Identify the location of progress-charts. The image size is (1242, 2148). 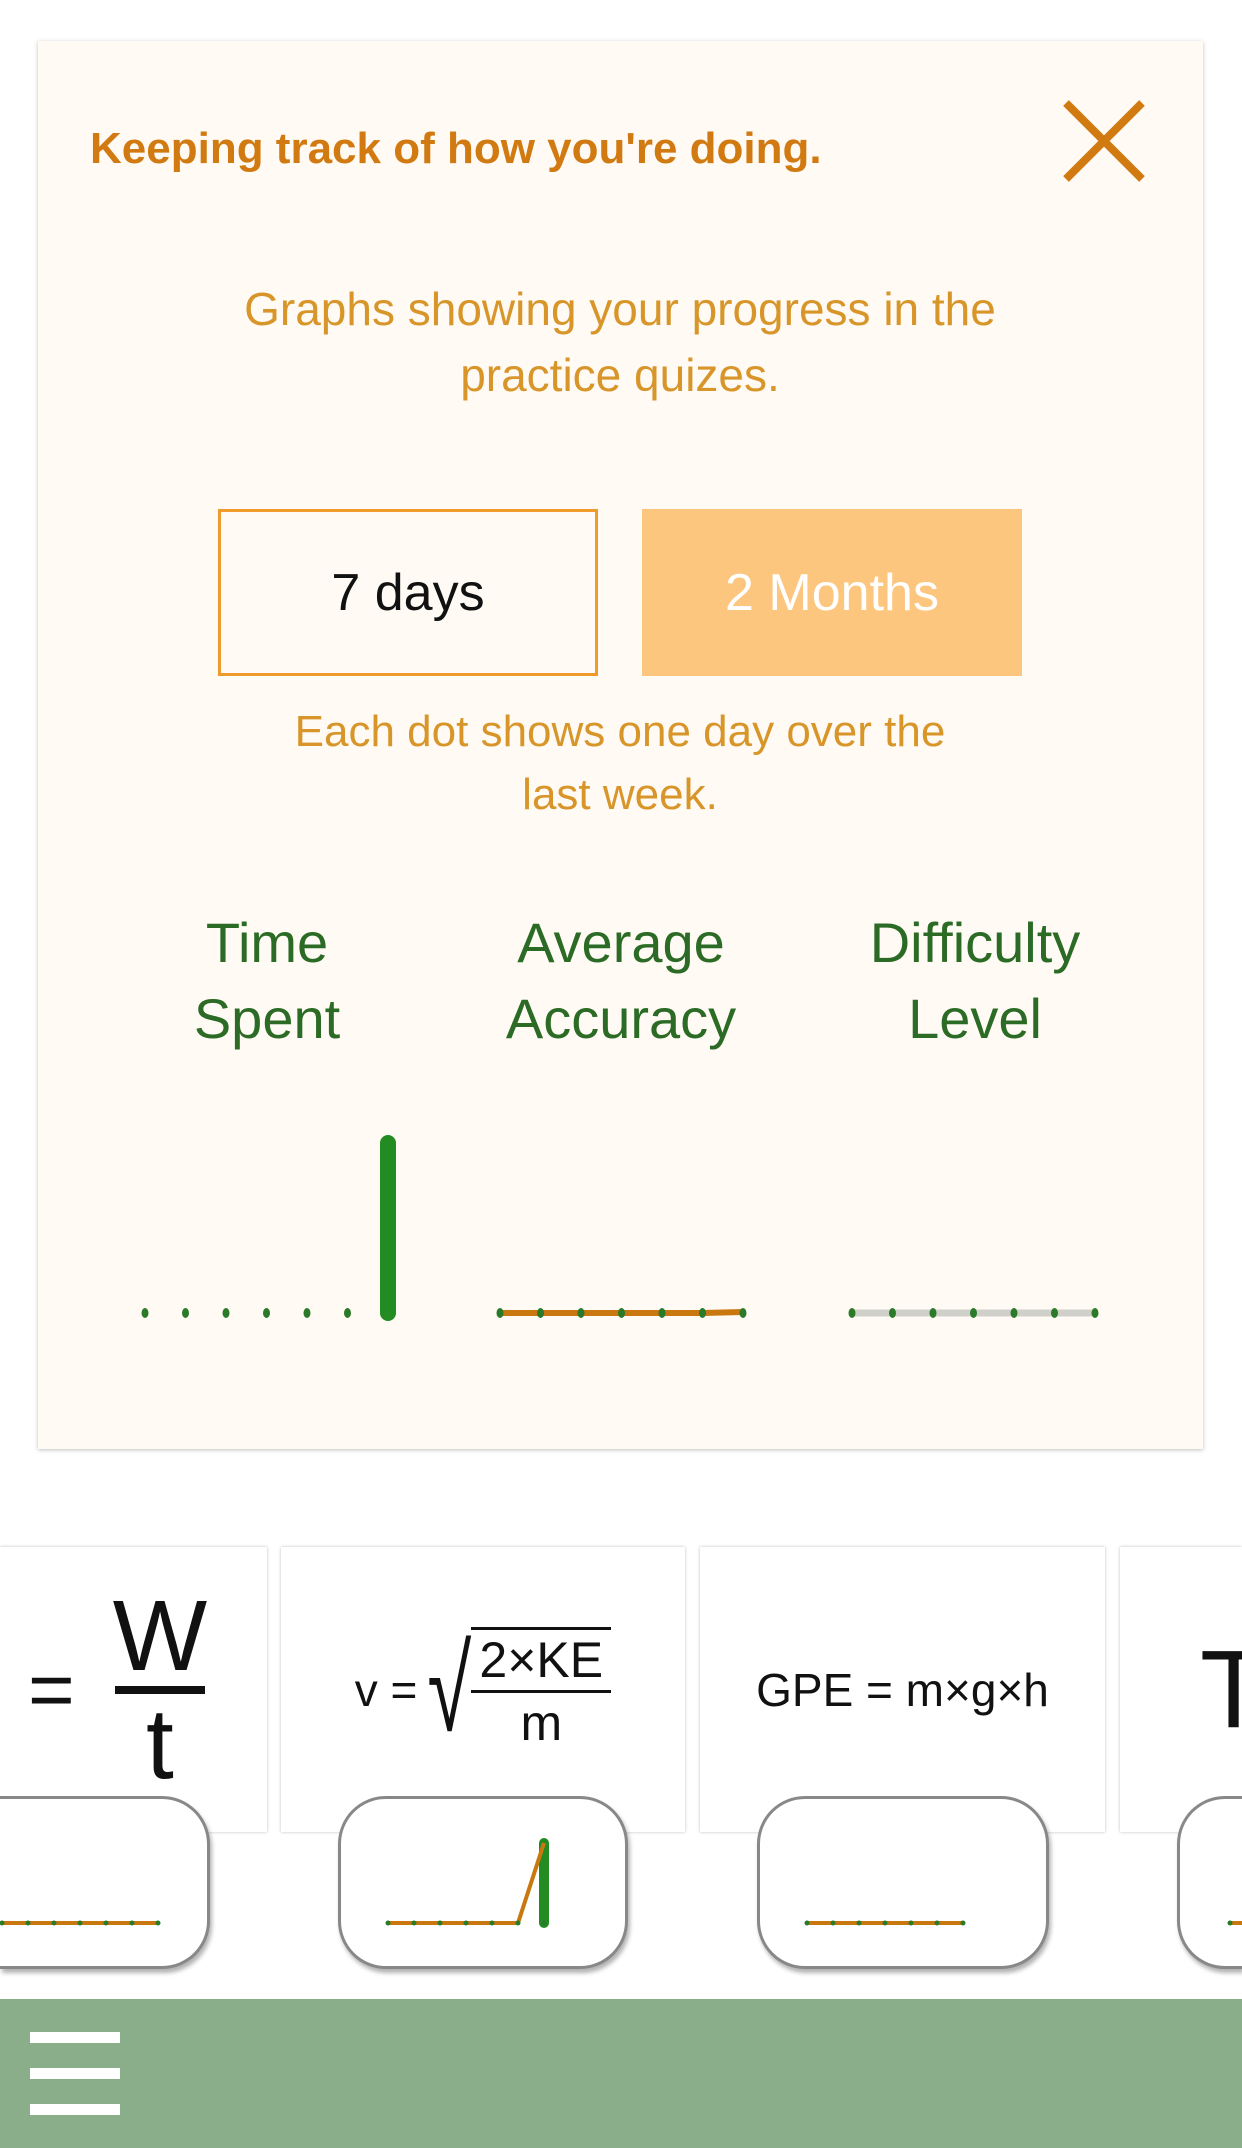
(620, 1228).